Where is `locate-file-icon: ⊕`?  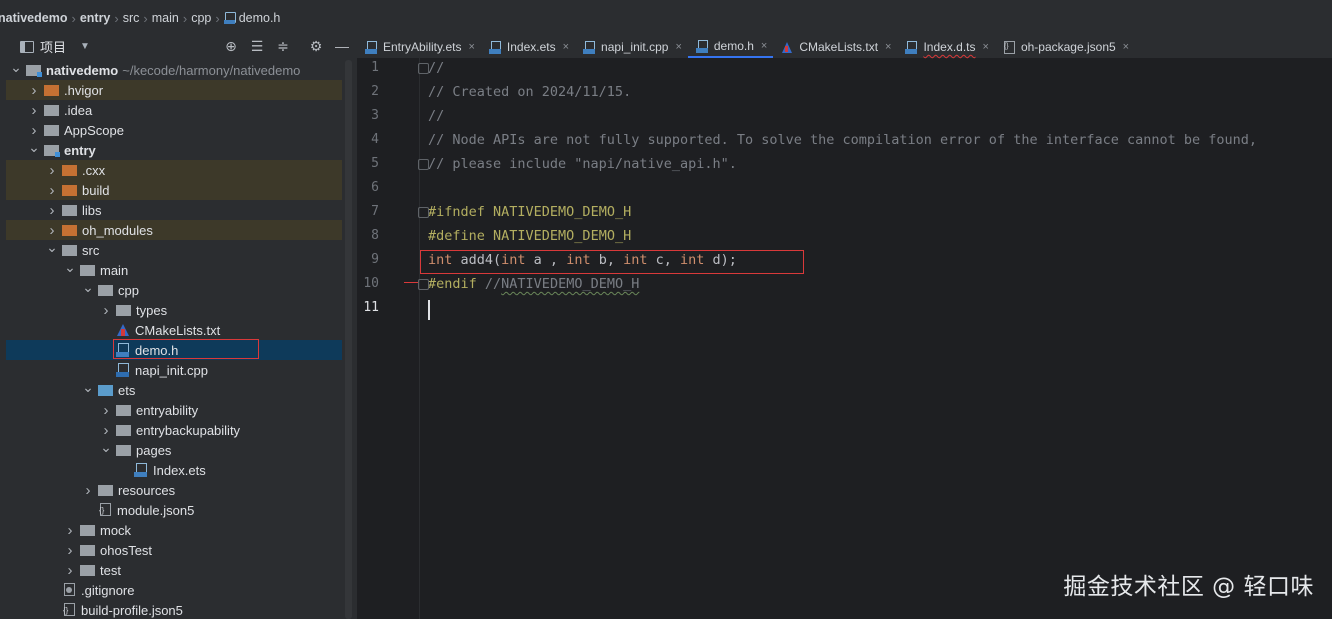 locate-file-icon: ⊕ is located at coordinates (231, 46).